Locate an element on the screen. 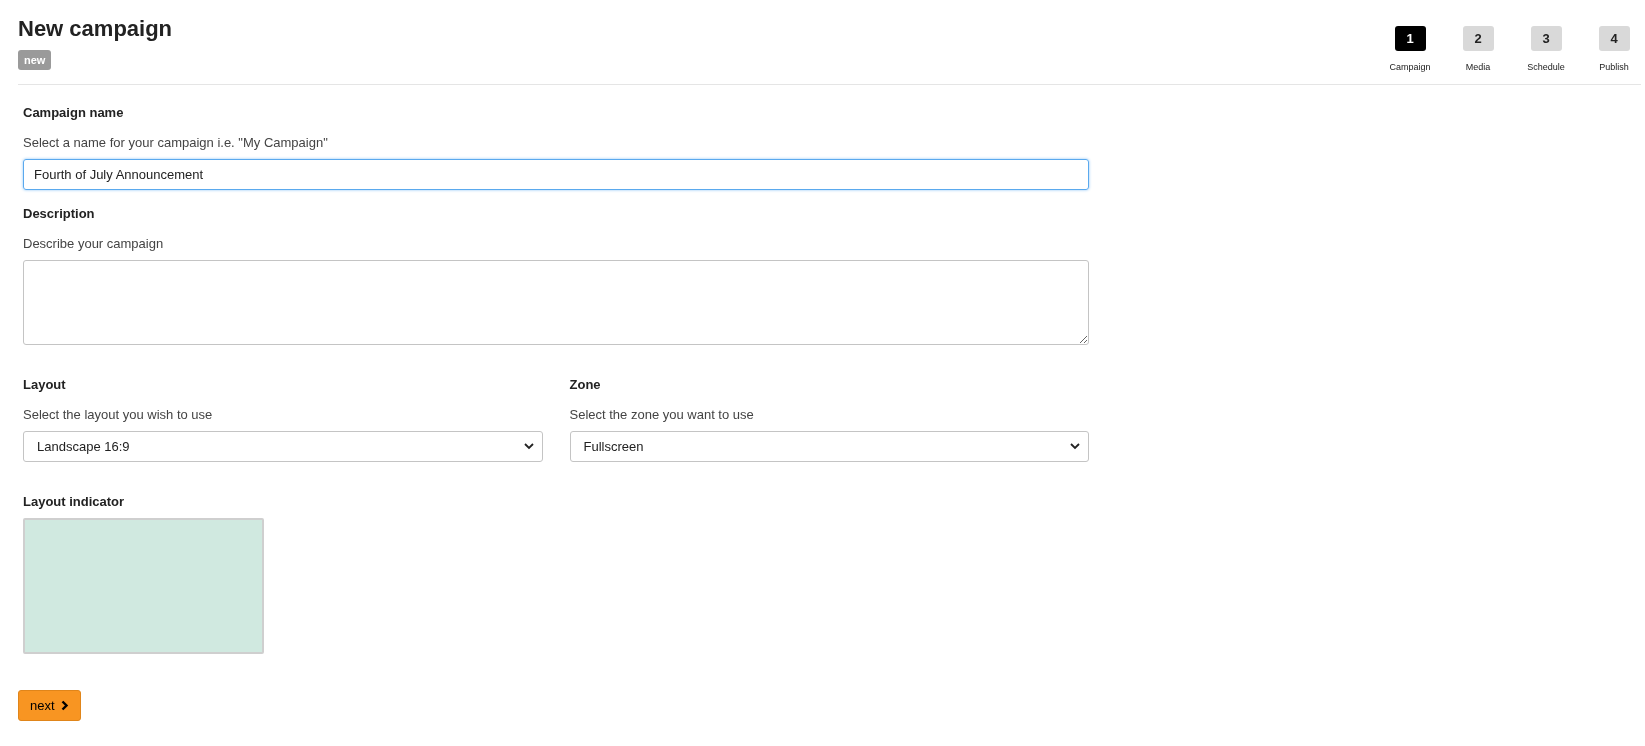  campaign-name-field: Fourth of July Announcement is located at coordinates (556, 174).